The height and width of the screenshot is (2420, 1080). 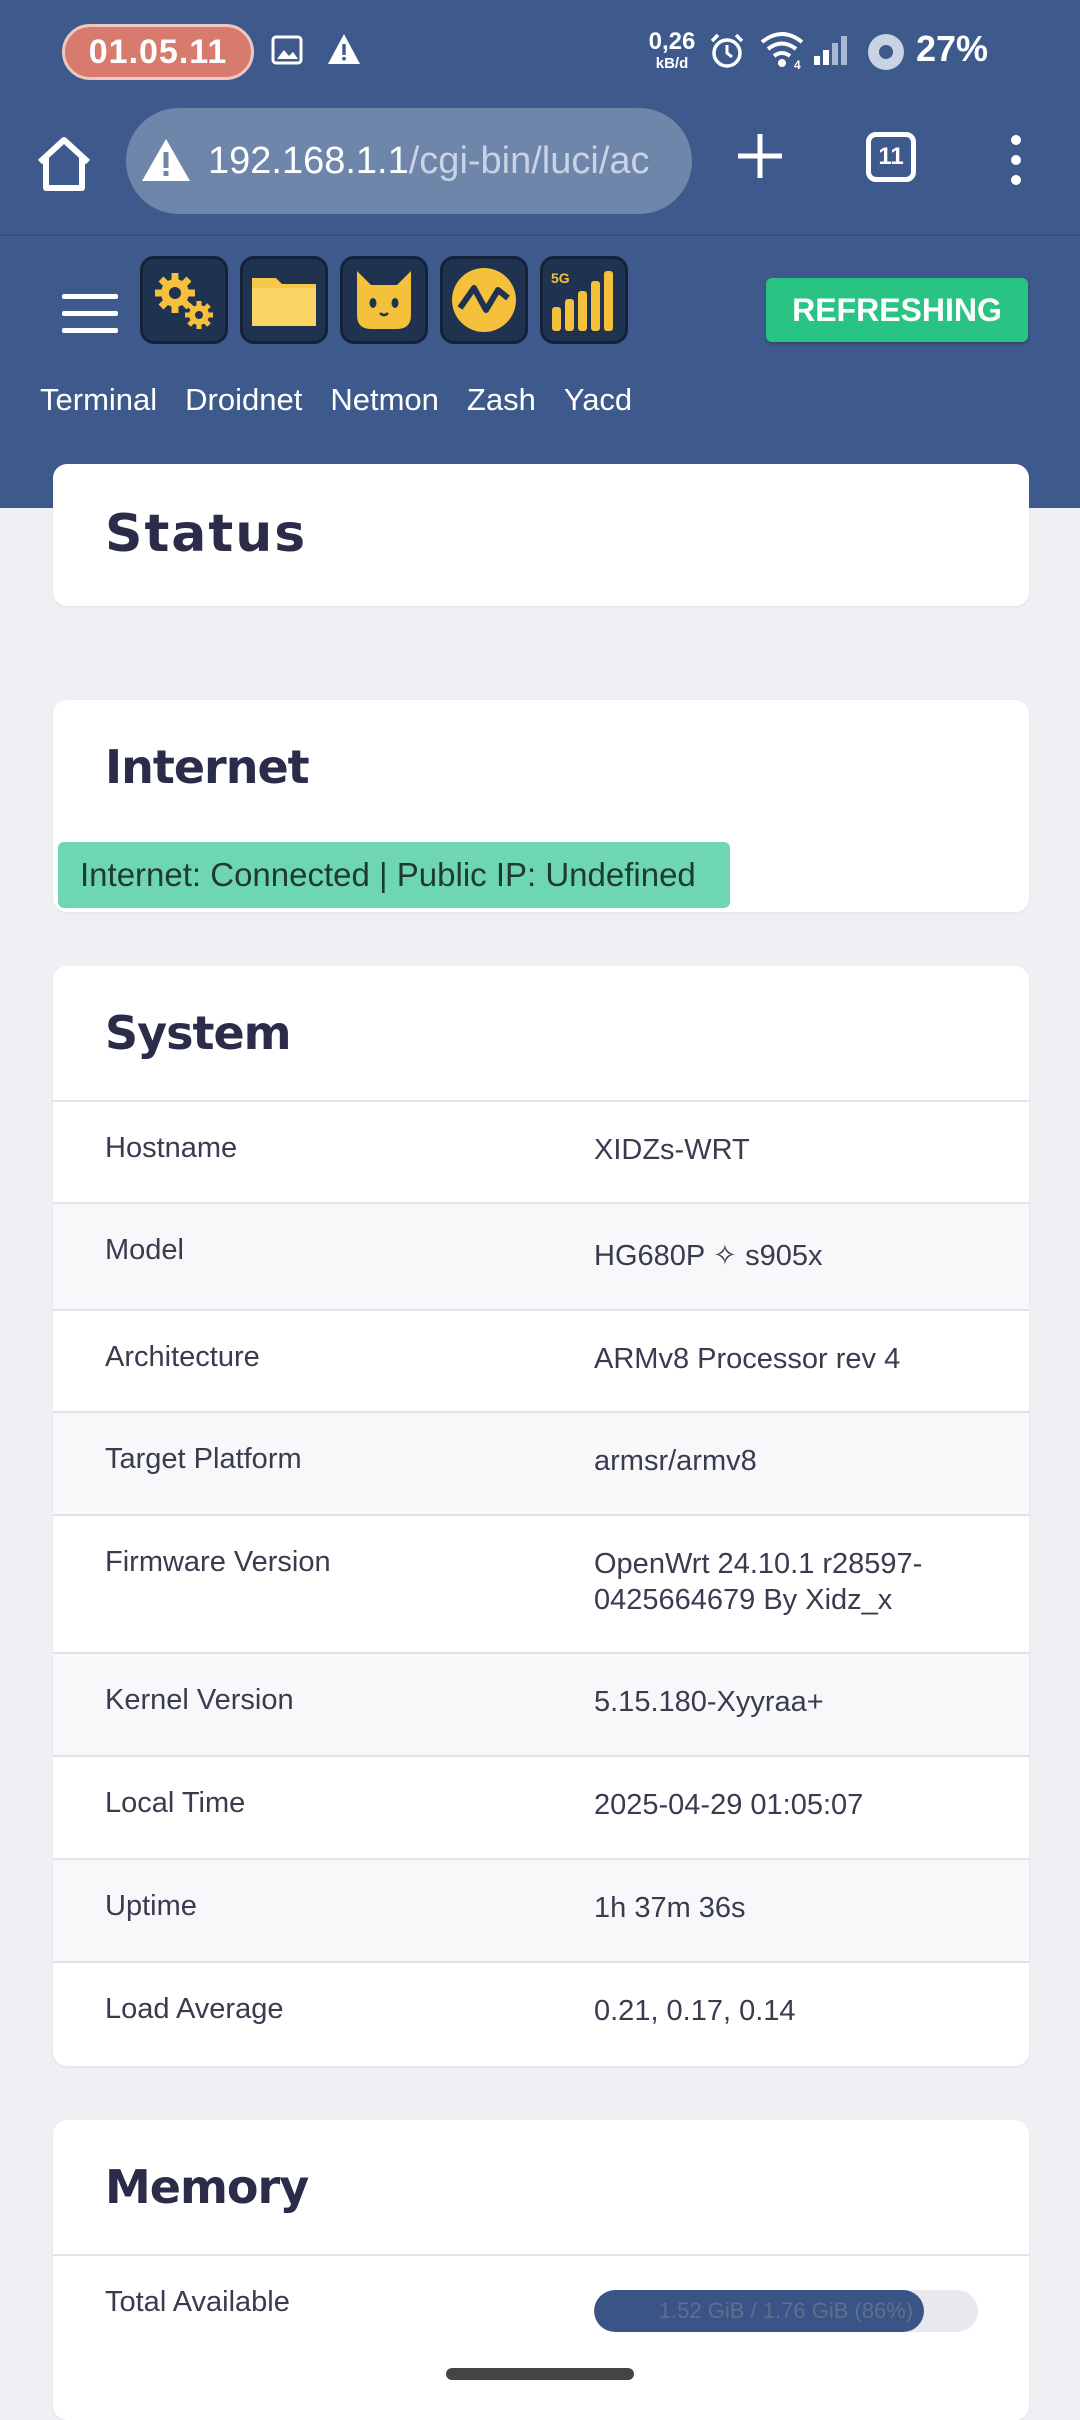 What do you see at coordinates (541, 1806) in the screenshot?
I see `table-row: Local Time 2025-04-29 01:05:07` at bounding box center [541, 1806].